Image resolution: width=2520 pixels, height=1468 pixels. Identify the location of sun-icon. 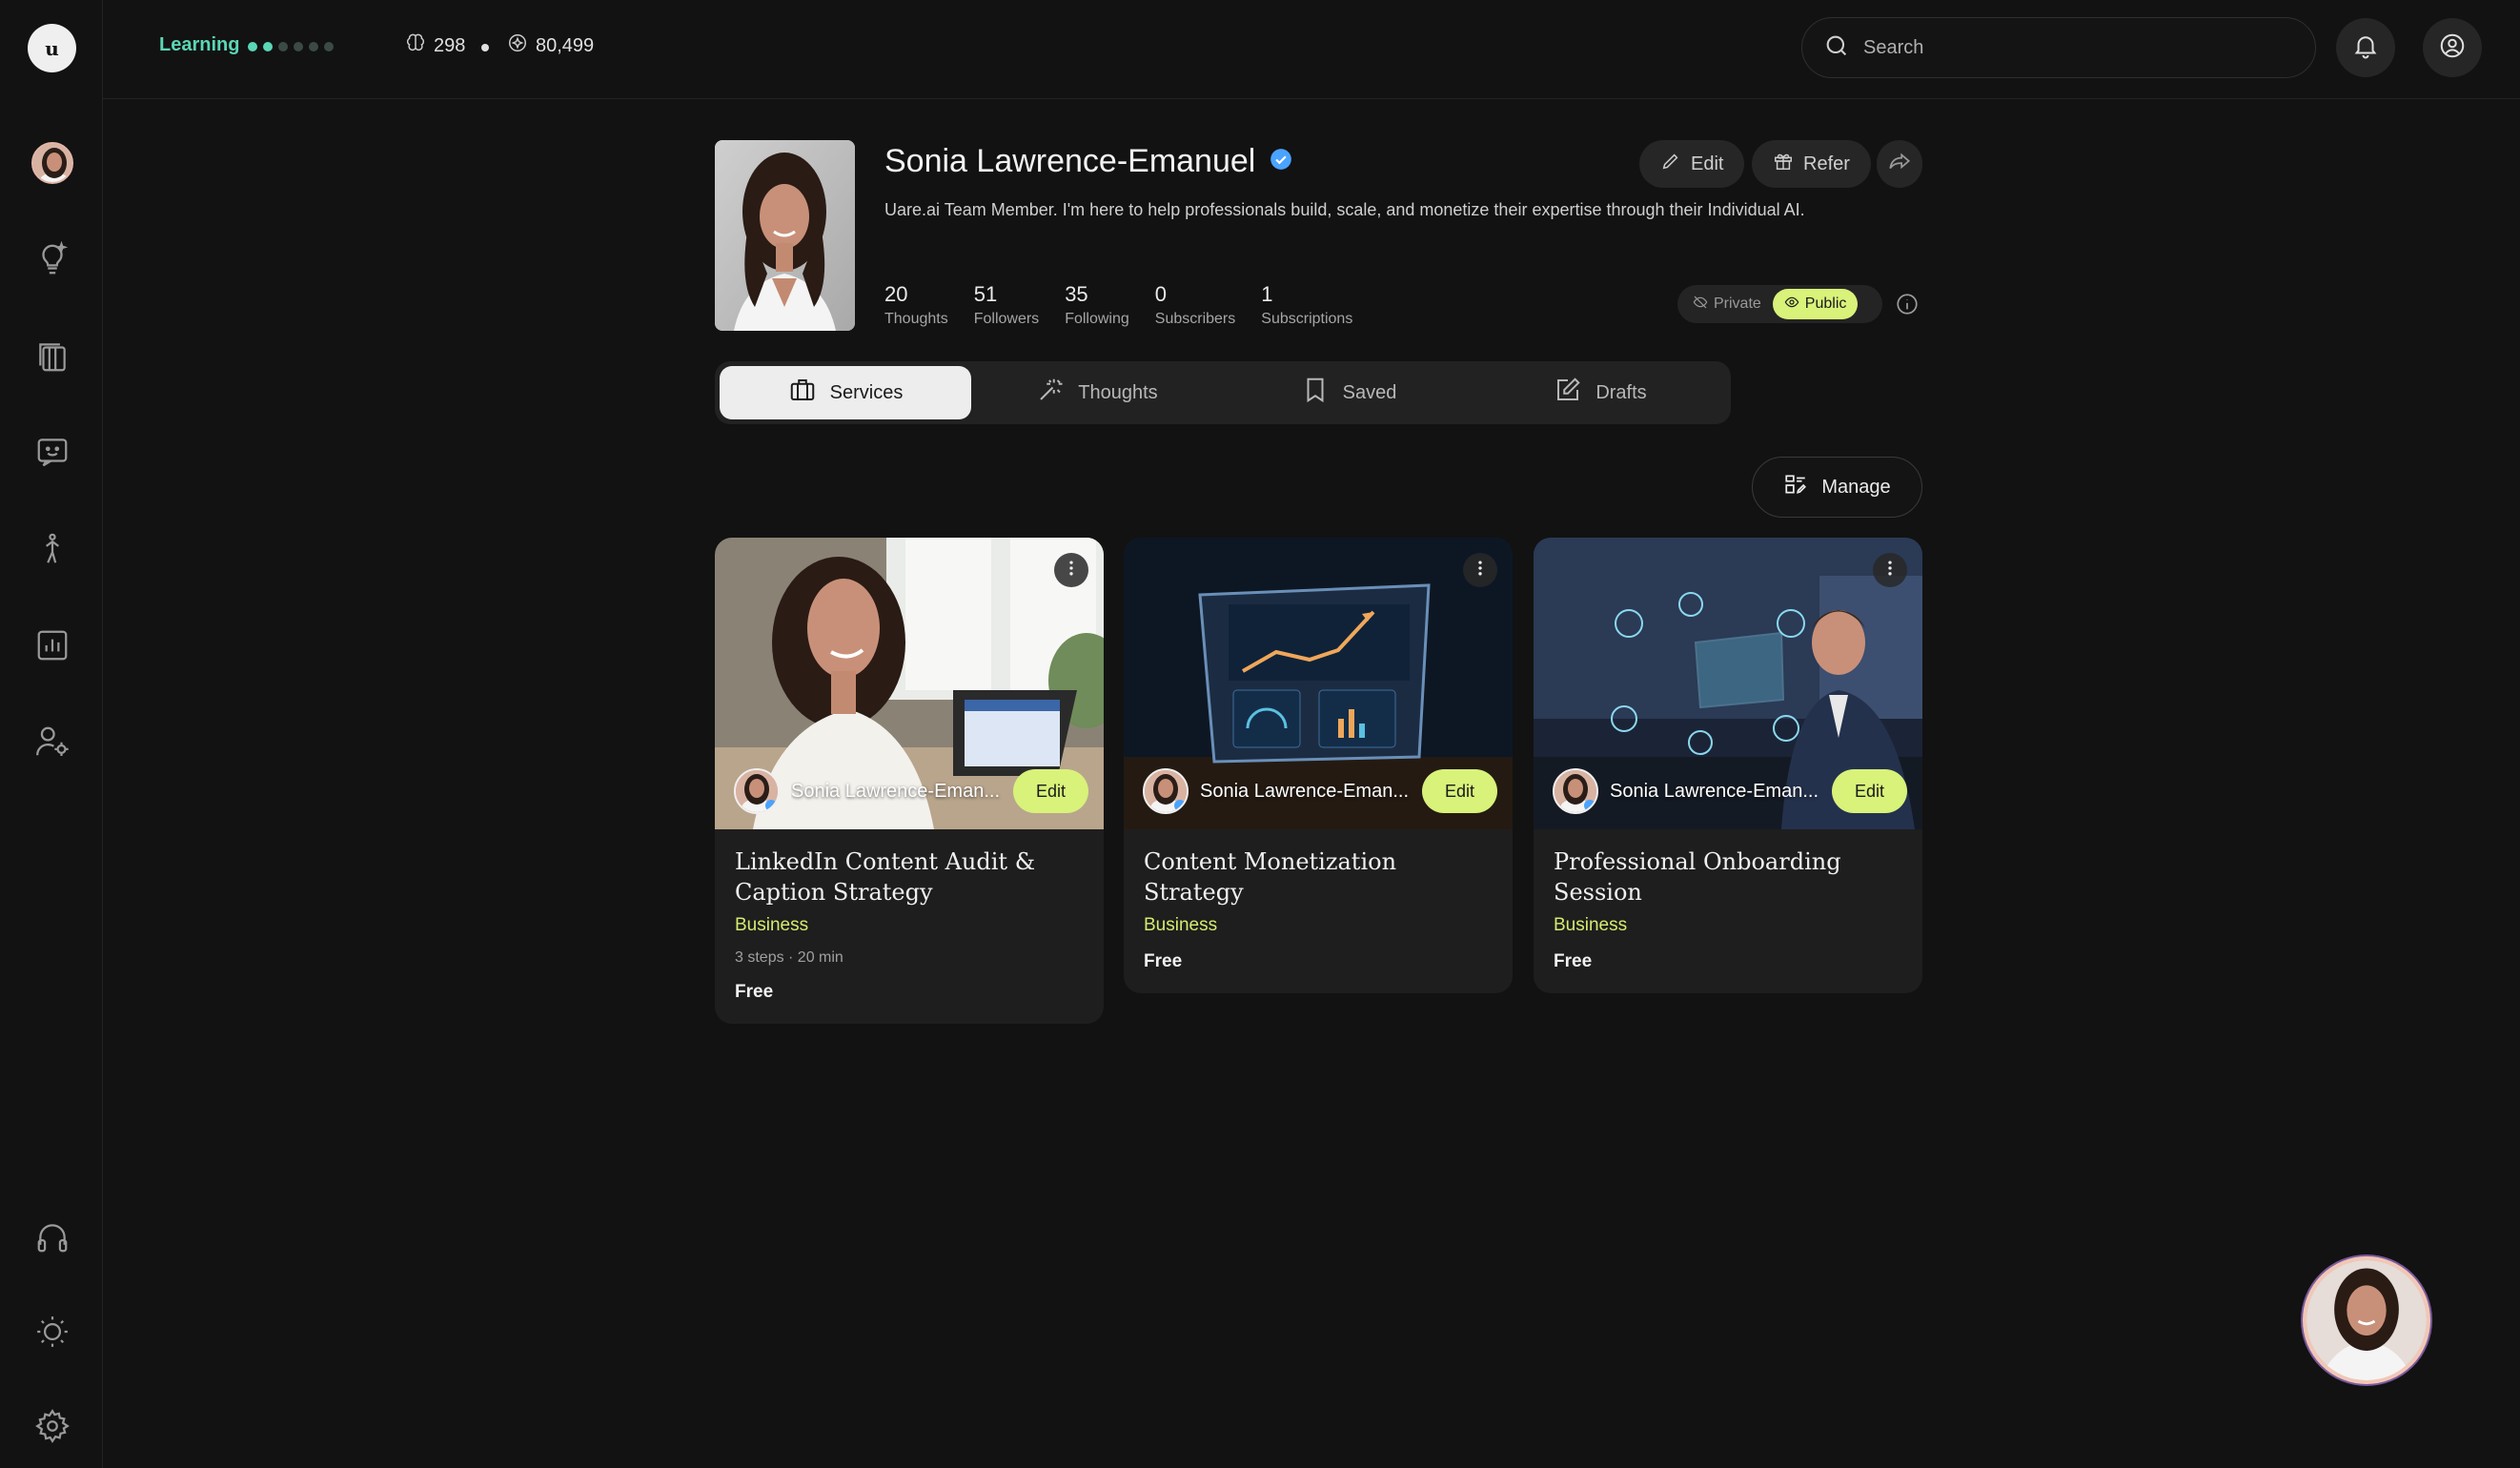
(52, 1332).